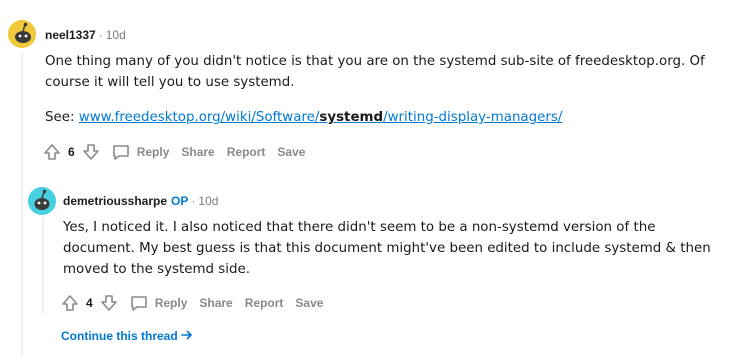 Image resolution: width=737 pixels, height=361 pixels. I want to click on continue-thread-label: Continue this thread, so click(119, 336).